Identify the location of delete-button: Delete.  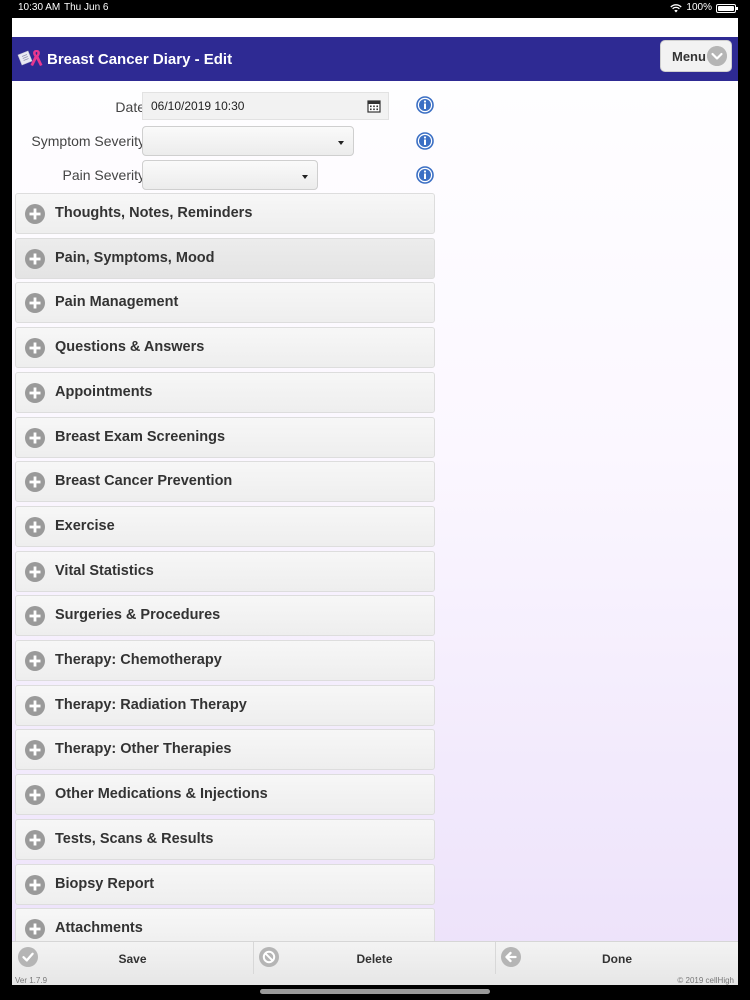
(375, 958).